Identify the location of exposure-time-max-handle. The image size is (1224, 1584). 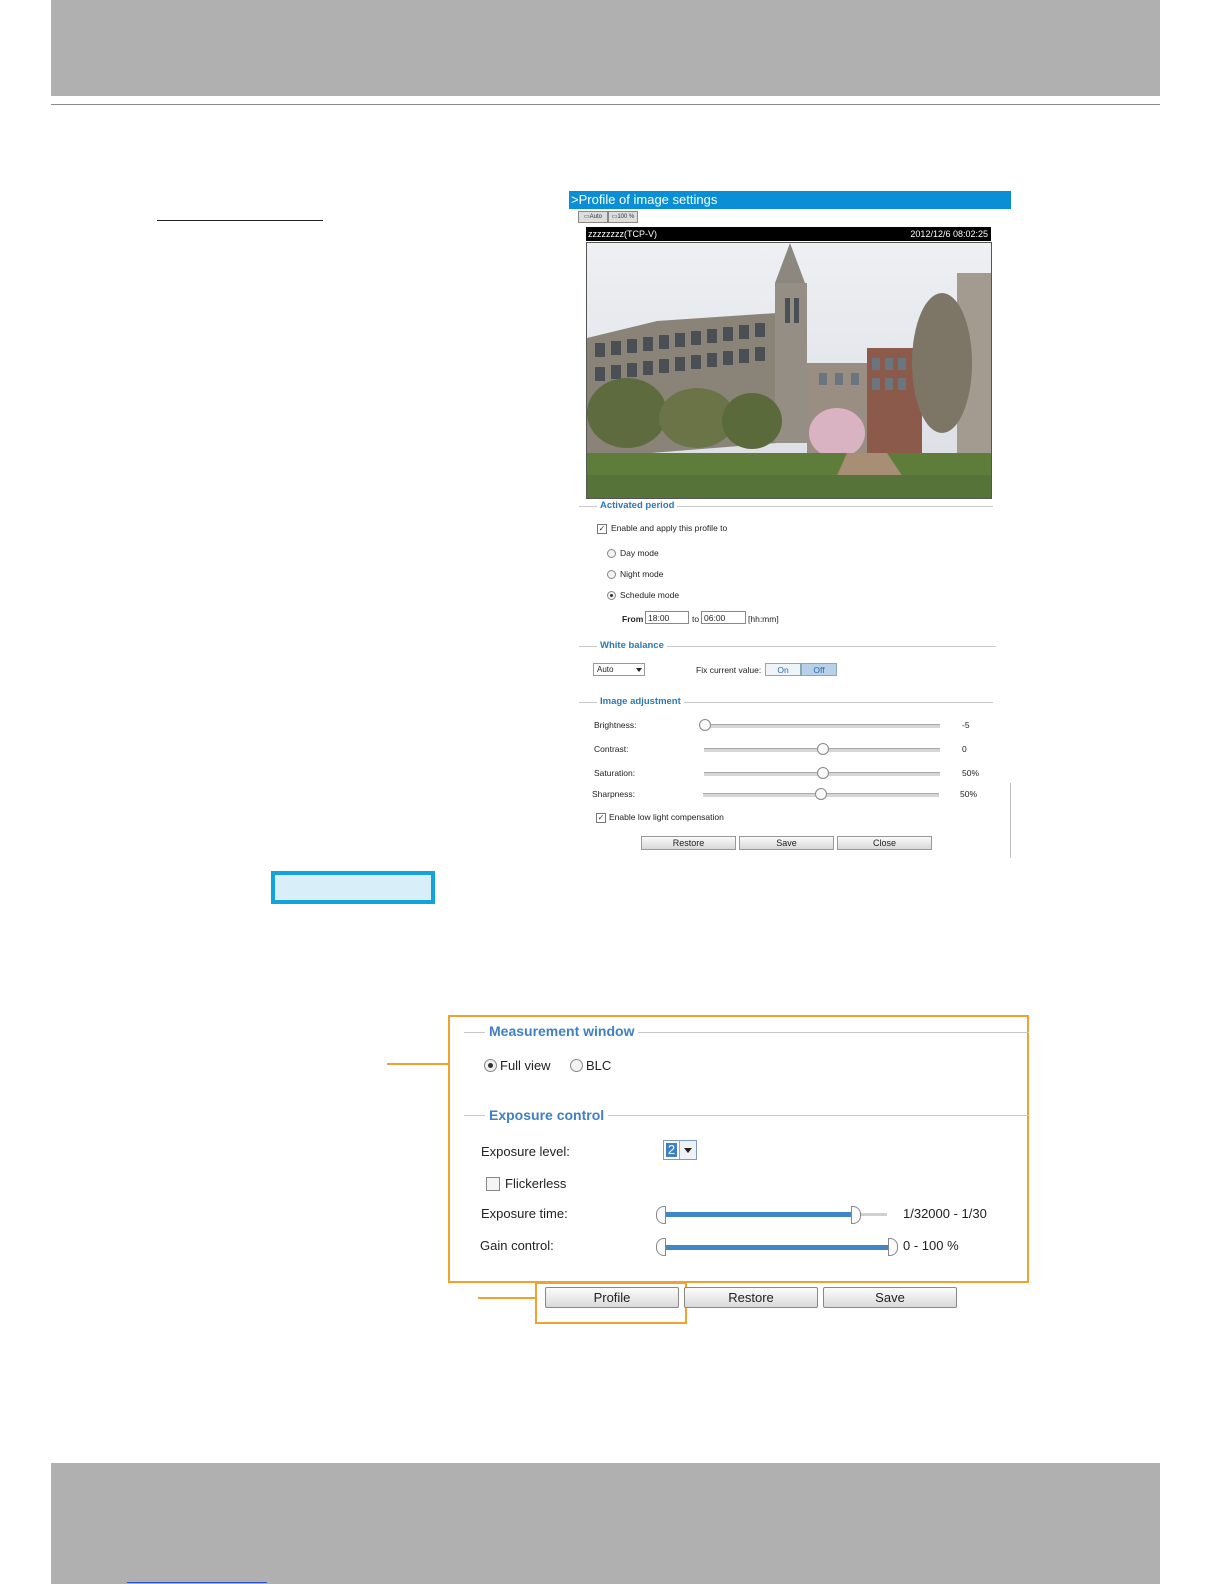
(856, 1215).